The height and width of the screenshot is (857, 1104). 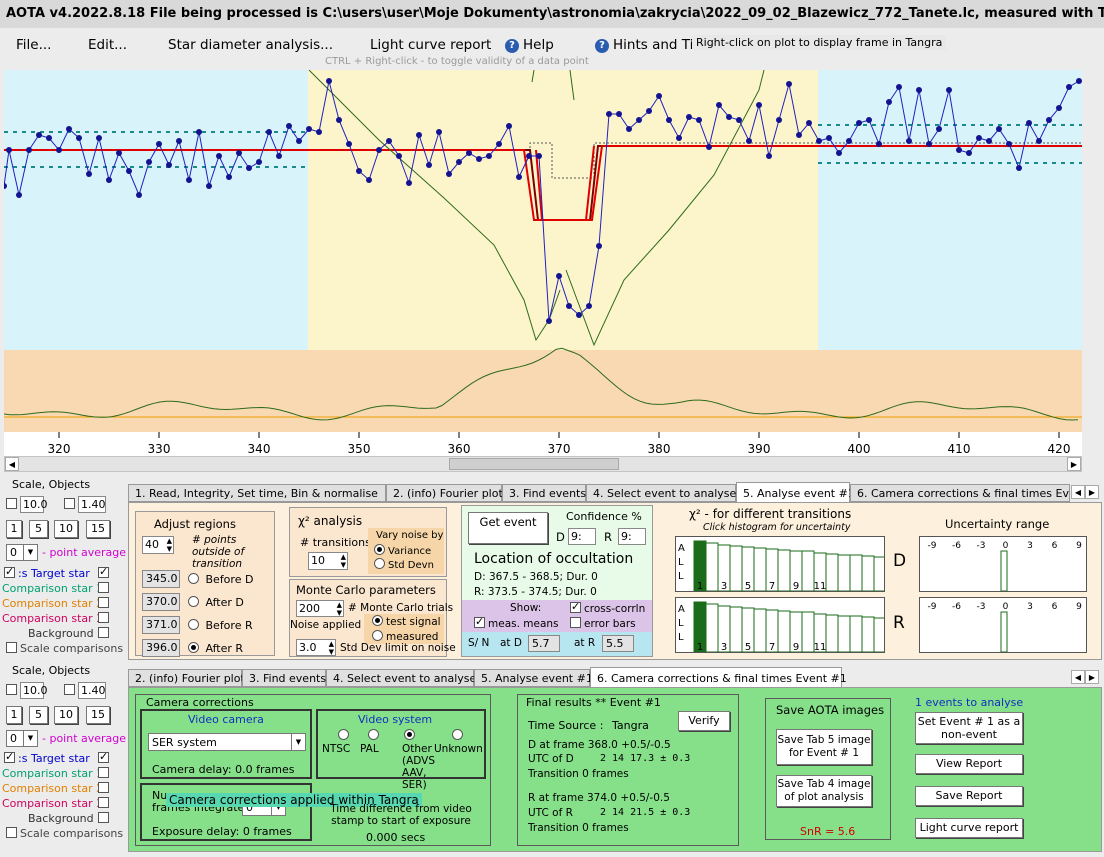 What do you see at coordinates (227, 742) in the screenshot?
I see `camera-select: SER system ▼` at bounding box center [227, 742].